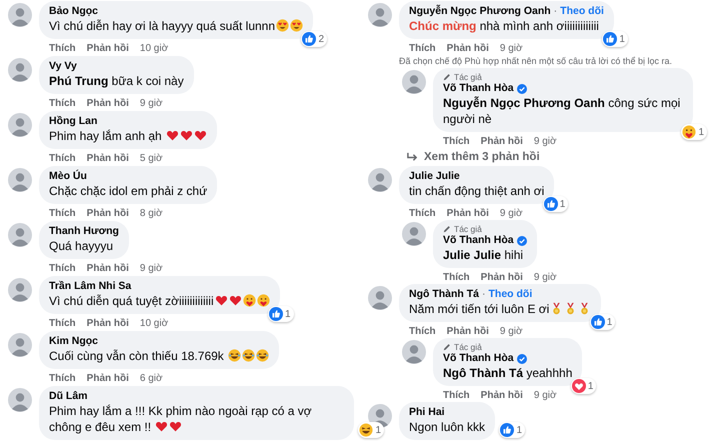 The width and height of the screenshot is (720, 447). What do you see at coordinates (314, 39) in the screenshot?
I see `reaction-count: 2` at bounding box center [314, 39].